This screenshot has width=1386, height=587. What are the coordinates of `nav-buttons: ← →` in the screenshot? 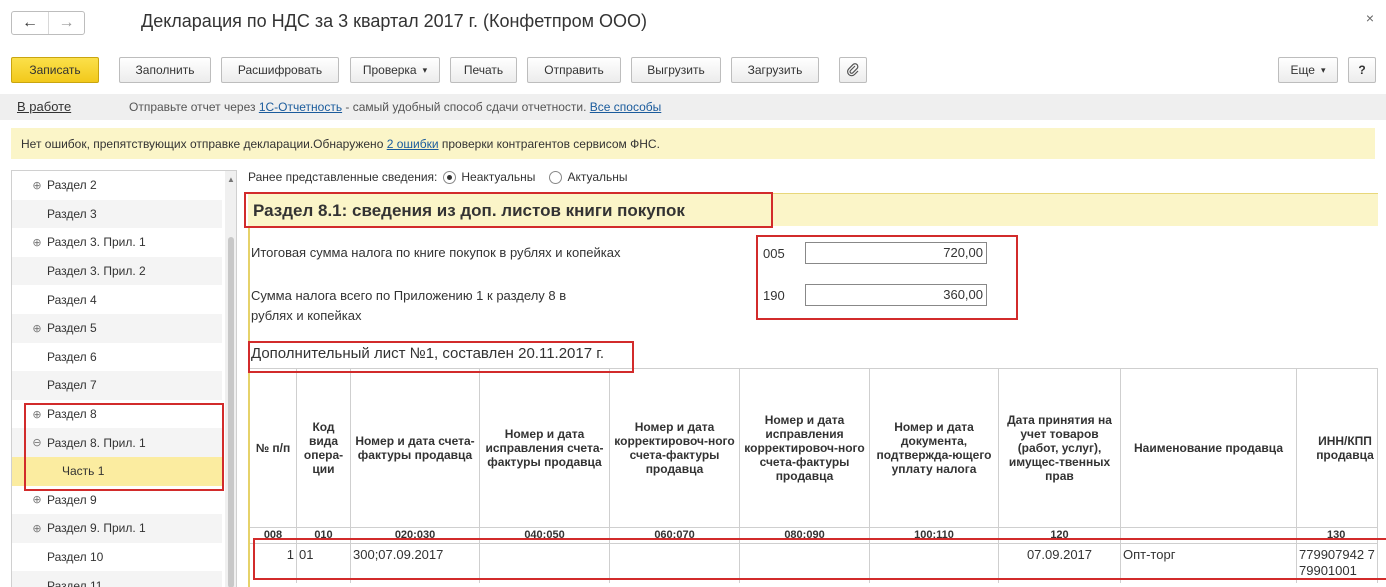 It's located at (48, 23).